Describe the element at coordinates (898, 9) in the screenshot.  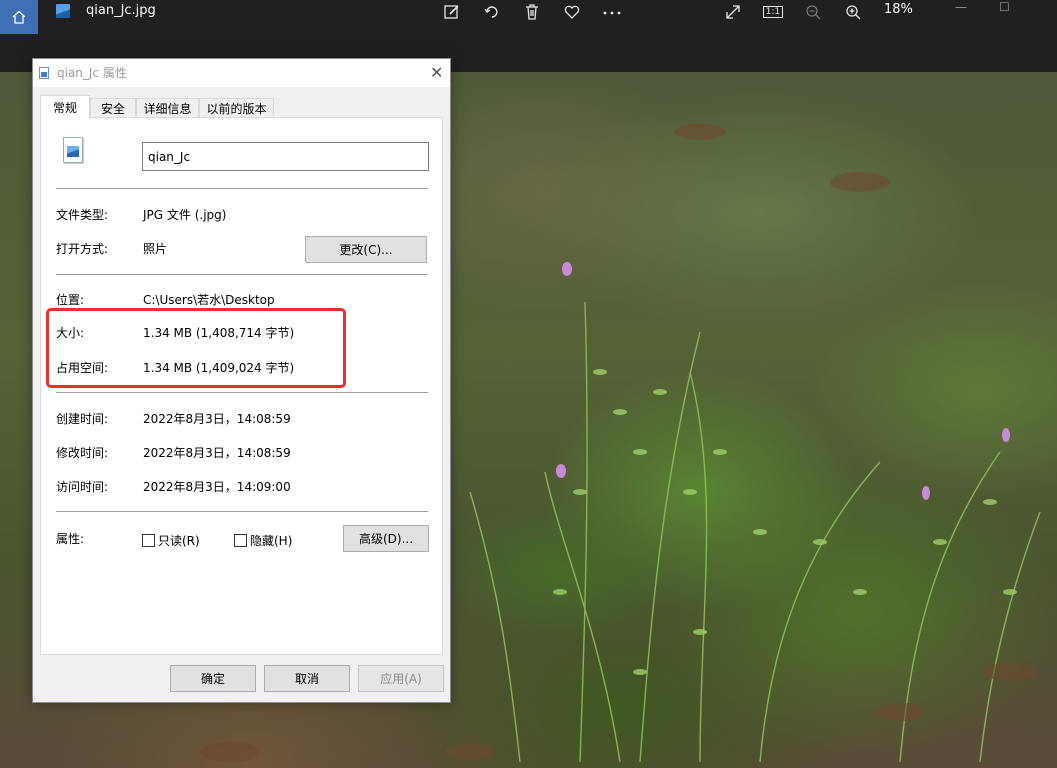
I see `zoom-level: 18%` at that location.